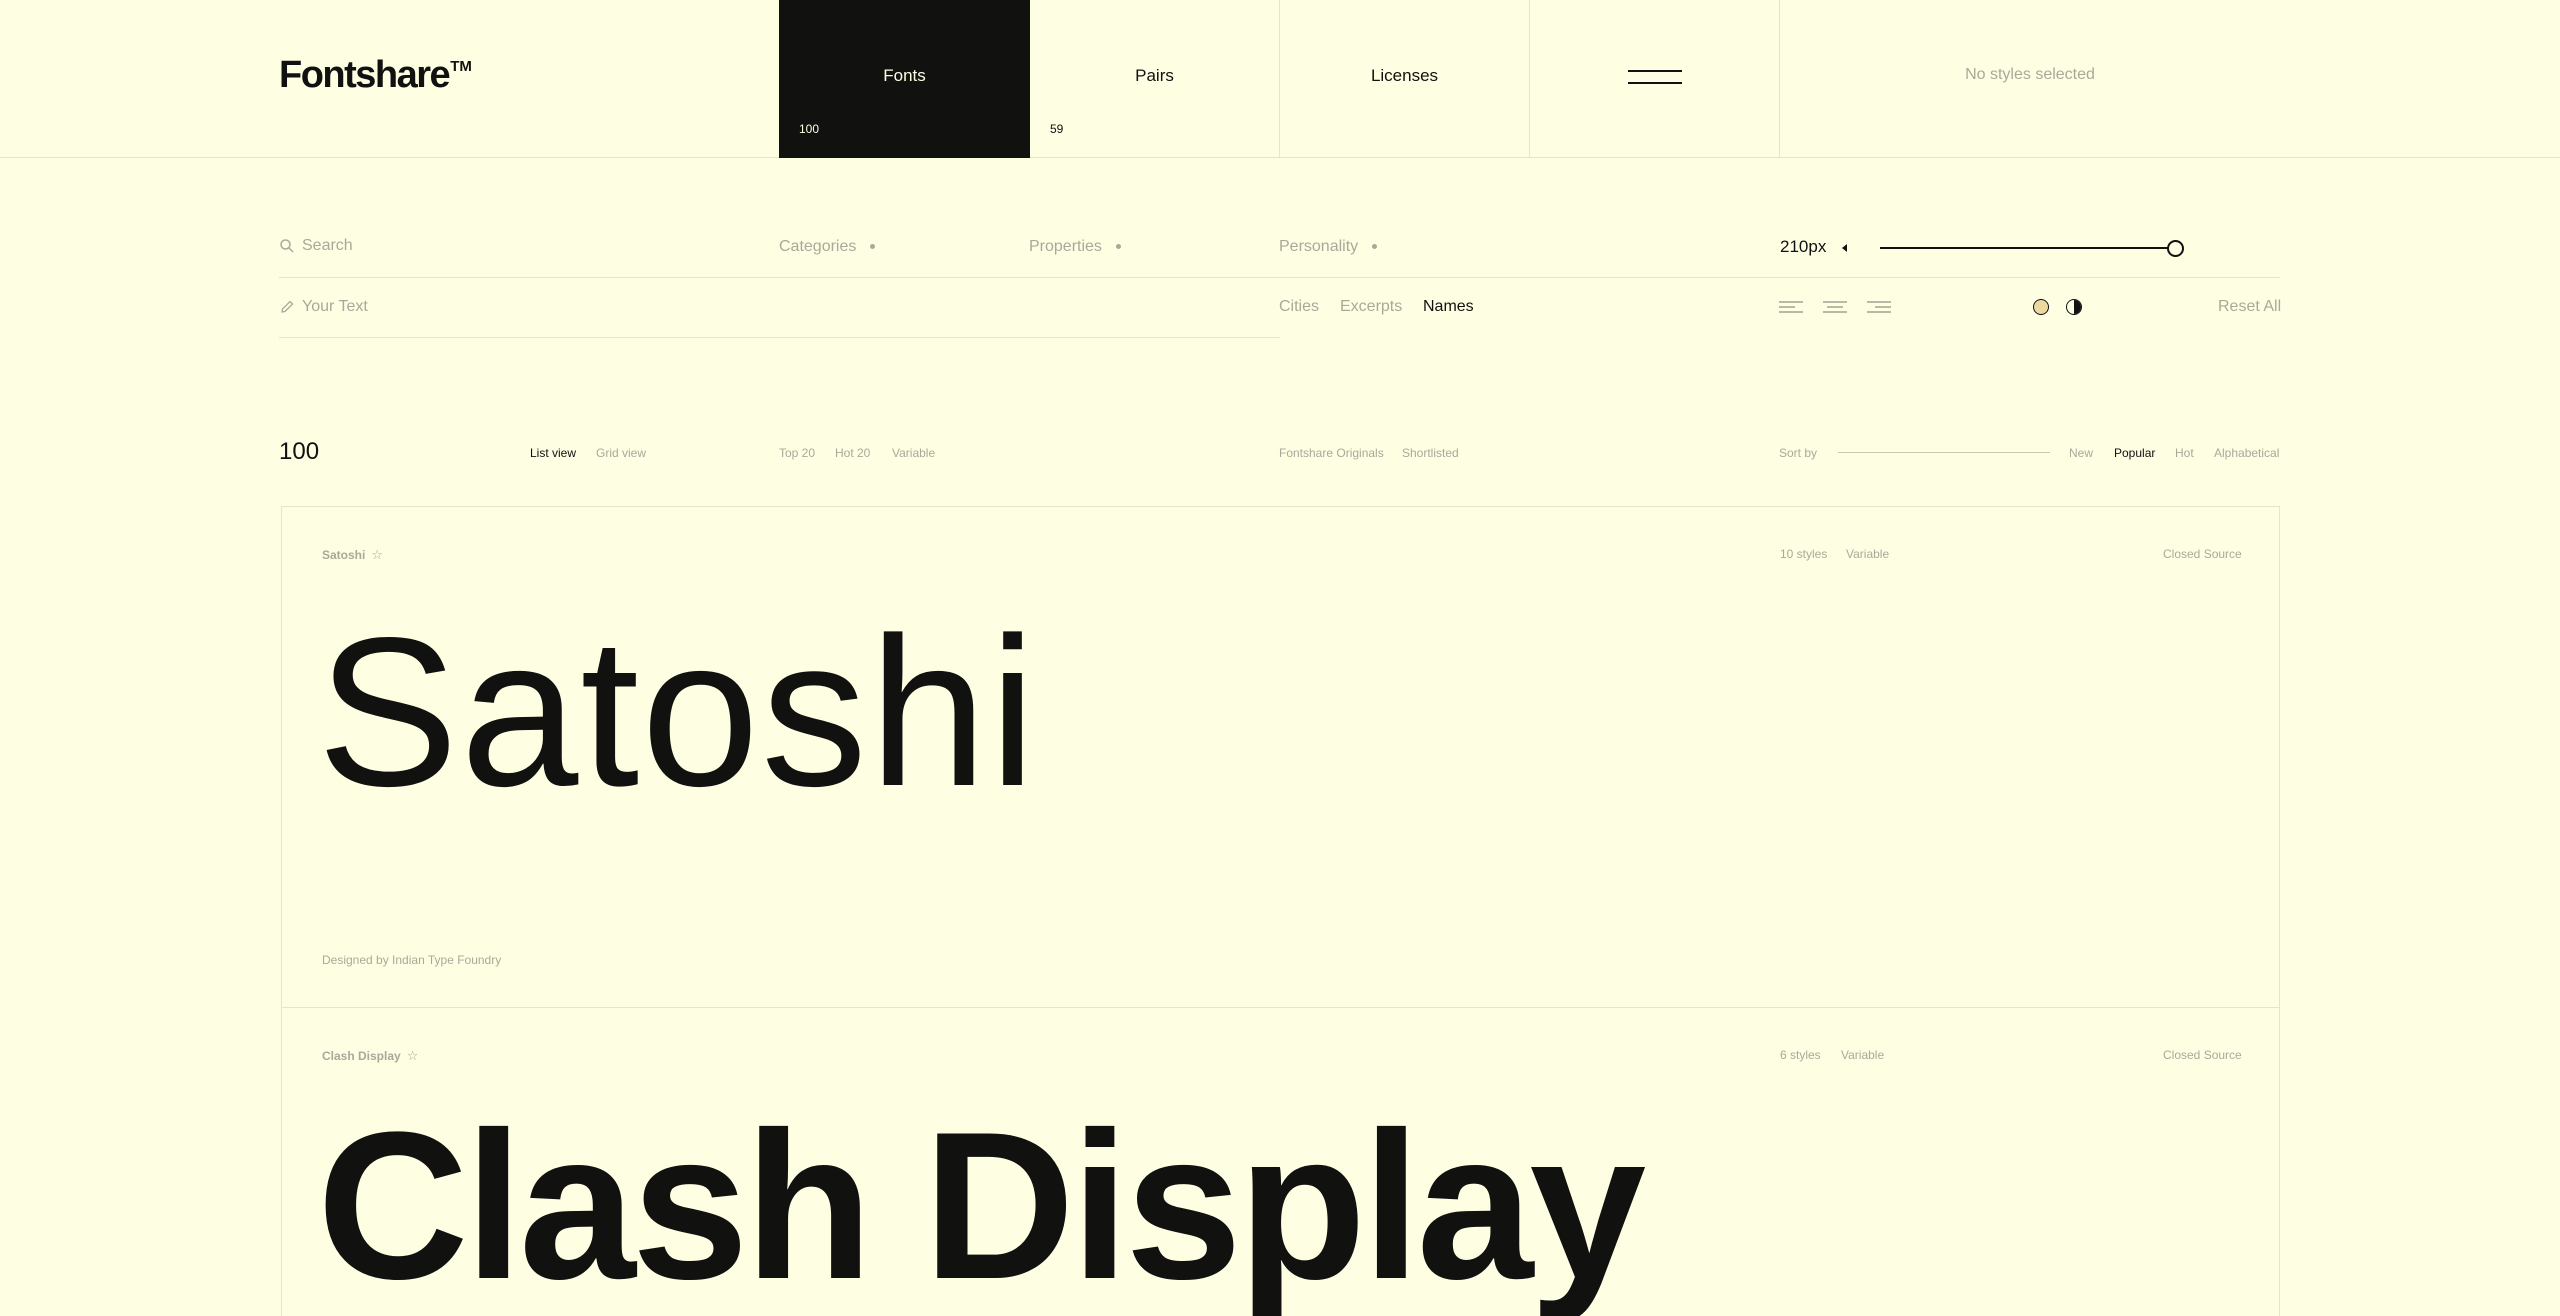 This screenshot has height=1316, width=2560. What do you see at coordinates (1430, 453) in the screenshot?
I see `filter-shortlisted: Shortlisted` at bounding box center [1430, 453].